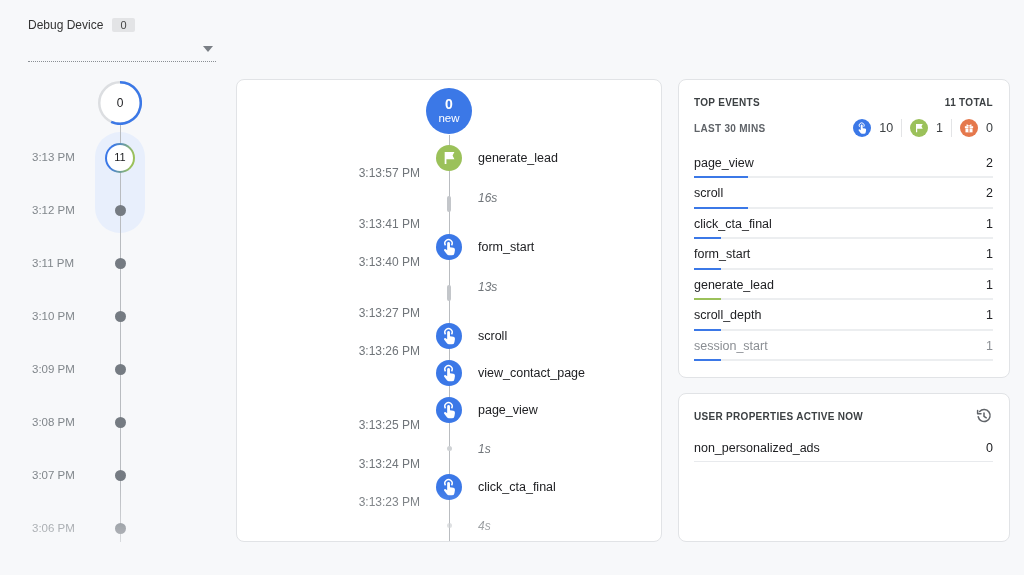 This screenshot has width=1024, height=575. I want to click on user-properties-title: USER PROPERTIES ACTIVE NOW, so click(779, 416).